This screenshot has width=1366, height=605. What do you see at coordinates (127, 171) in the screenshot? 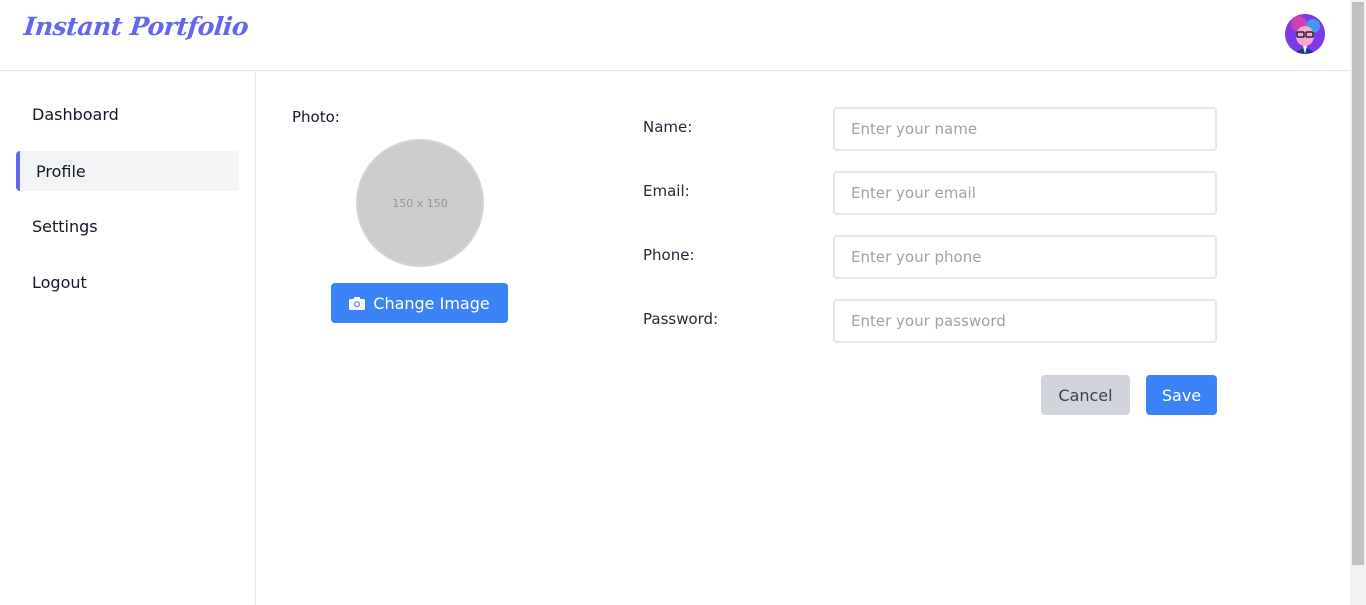
I see `sidebar-item-profile: Profile` at bounding box center [127, 171].